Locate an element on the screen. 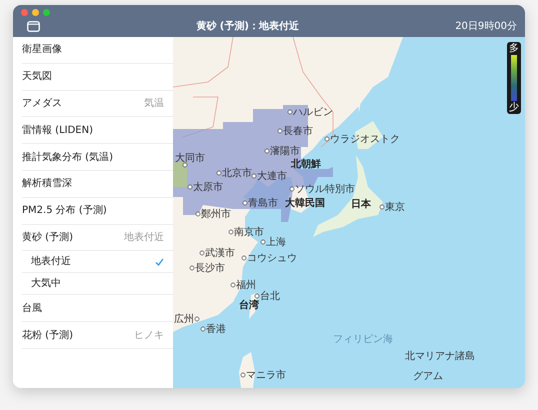  city-label: 武漢市 is located at coordinates (220, 253).